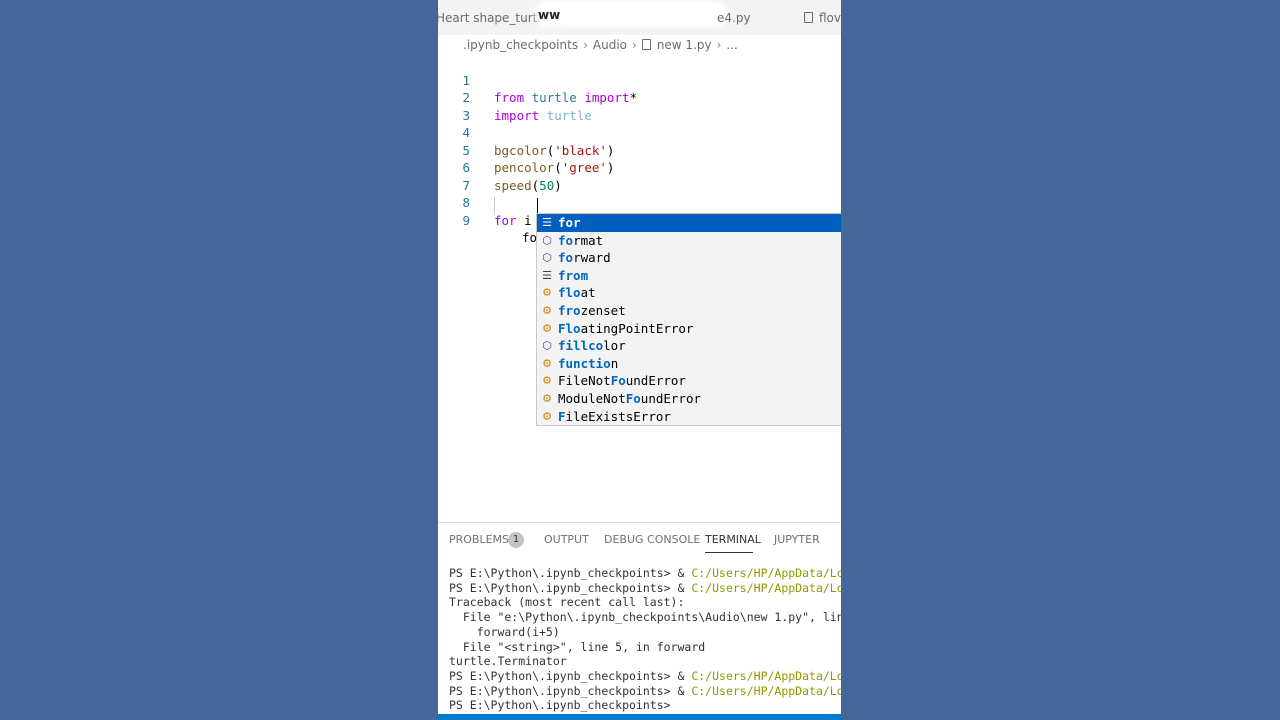 This screenshot has width=1280, height=720. I want to click on suggestion-label: fillcolor, so click(592, 346).